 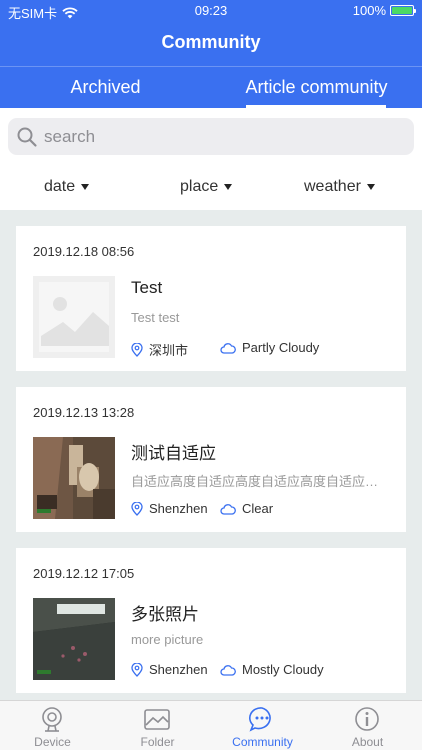 I want to click on filter-place-label: place, so click(x=199, y=186).